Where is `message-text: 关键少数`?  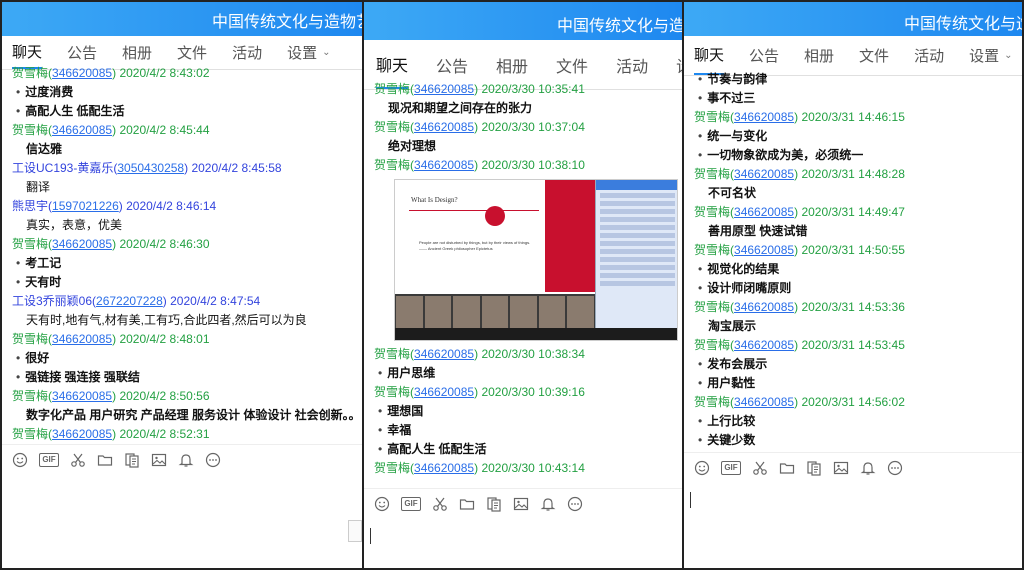
message-text: 关键少数 is located at coordinates (856, 440).